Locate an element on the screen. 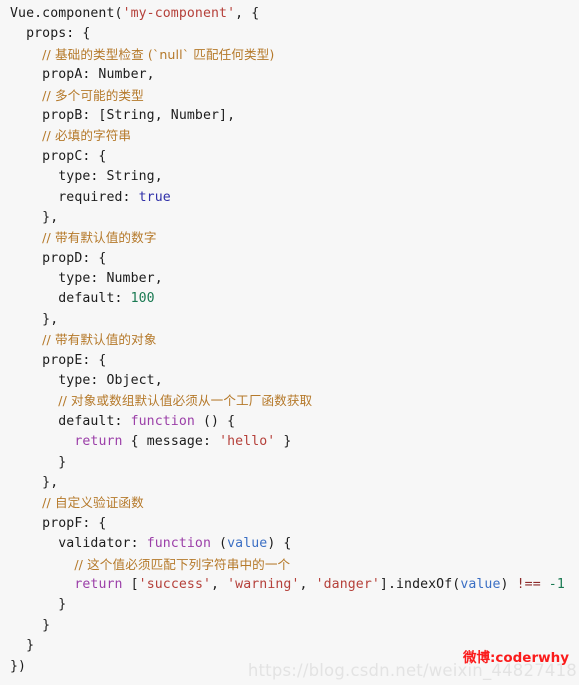  code-token-plain: { message: is located at coordinates (171, 442).